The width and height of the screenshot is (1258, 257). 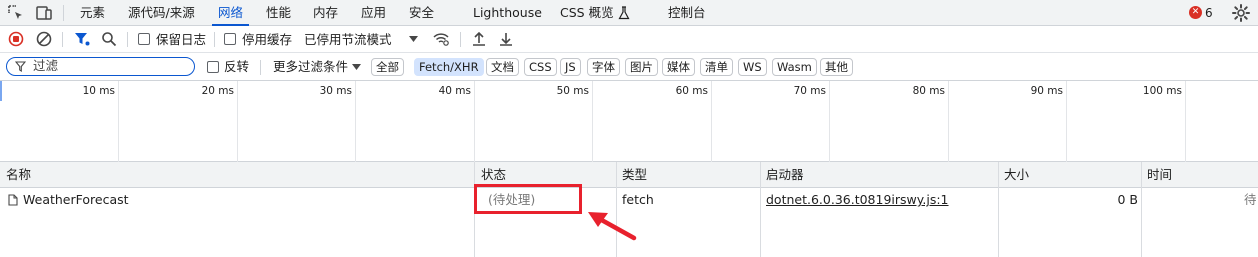 I want to click on record-stop-icon, so click(x=16, y=39).